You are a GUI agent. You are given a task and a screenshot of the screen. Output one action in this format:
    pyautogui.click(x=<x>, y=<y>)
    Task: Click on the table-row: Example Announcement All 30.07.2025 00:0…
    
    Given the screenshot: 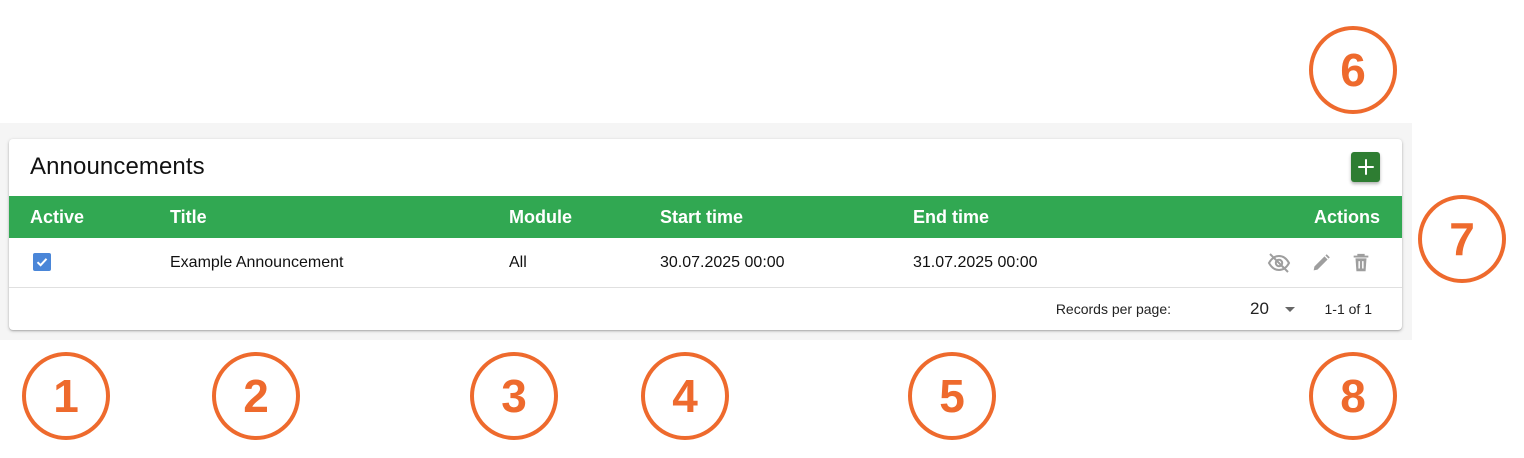 What is the action you would take?
    pyautogui.click(x=705, y=263)
    